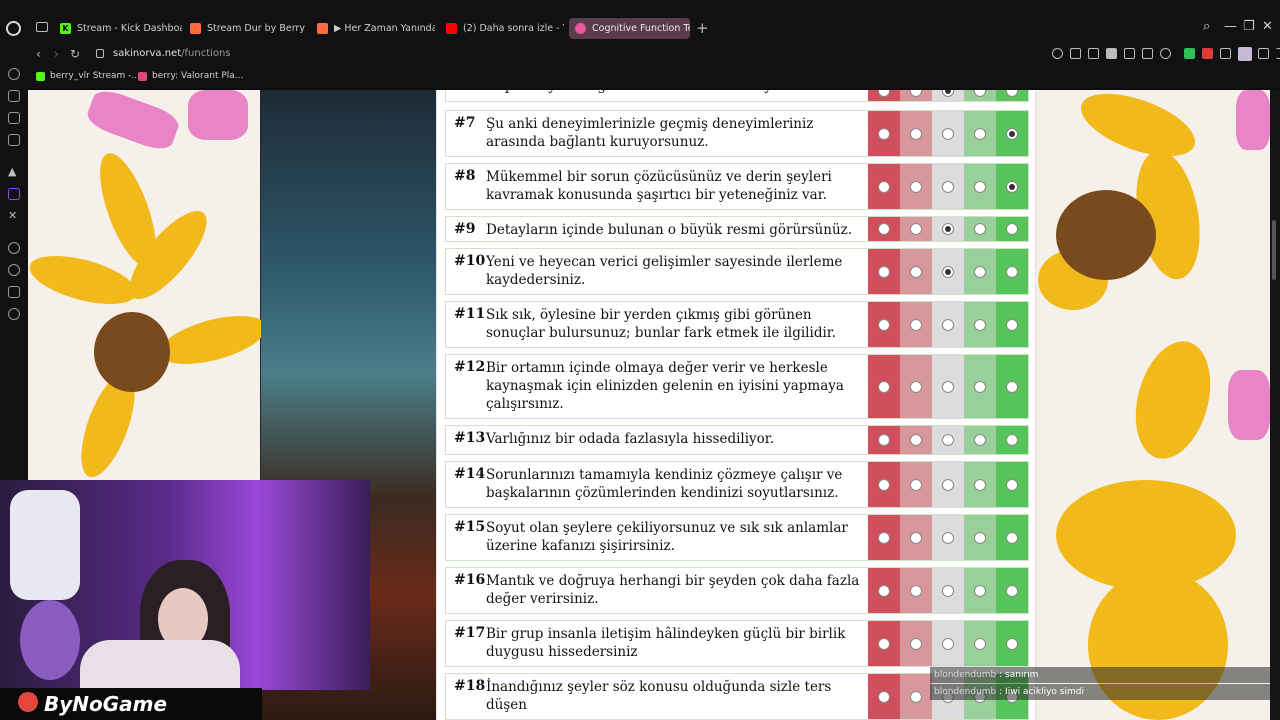 Image resolution: width=1280 pixels, height=720 pixels. Describe the element at coordinates (14, 118) in the screenshot. I see `wallet-icon` at that location.